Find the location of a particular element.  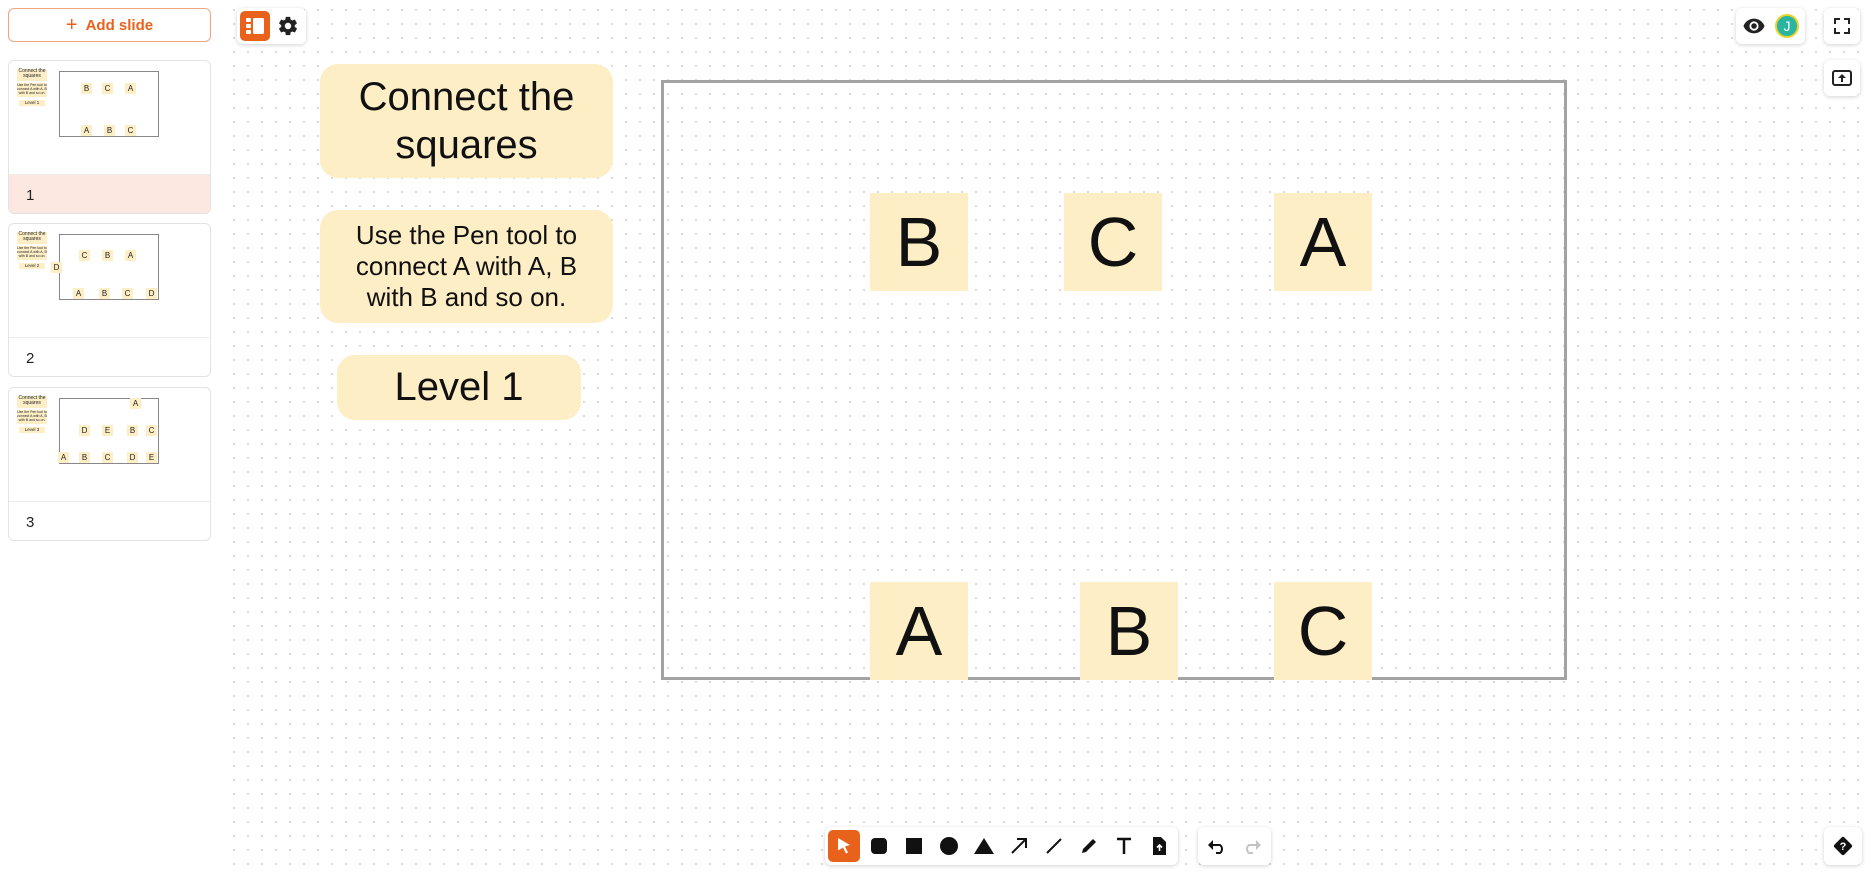

line-tool is located at coordinates (1054, 846).